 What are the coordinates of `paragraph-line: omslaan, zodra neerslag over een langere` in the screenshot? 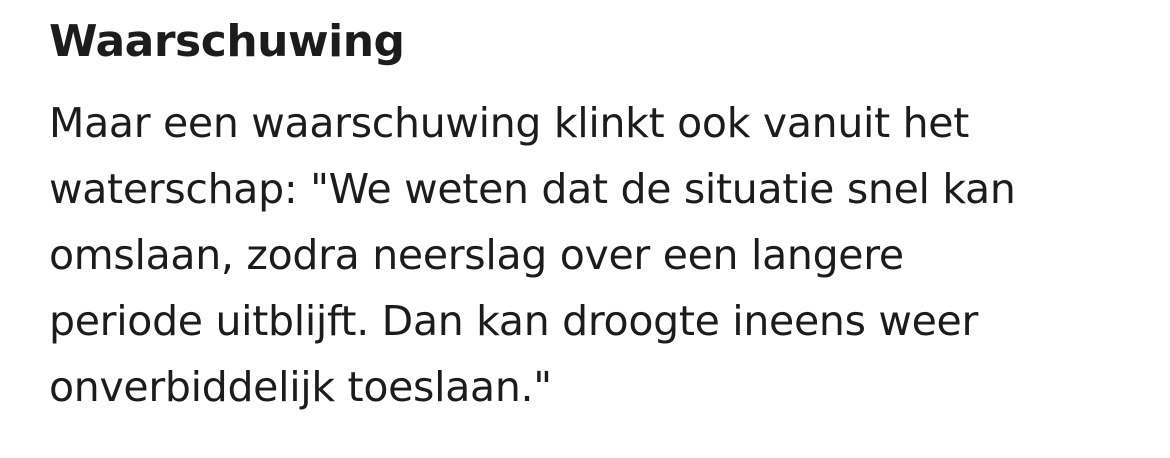 It's located at (476, 255).